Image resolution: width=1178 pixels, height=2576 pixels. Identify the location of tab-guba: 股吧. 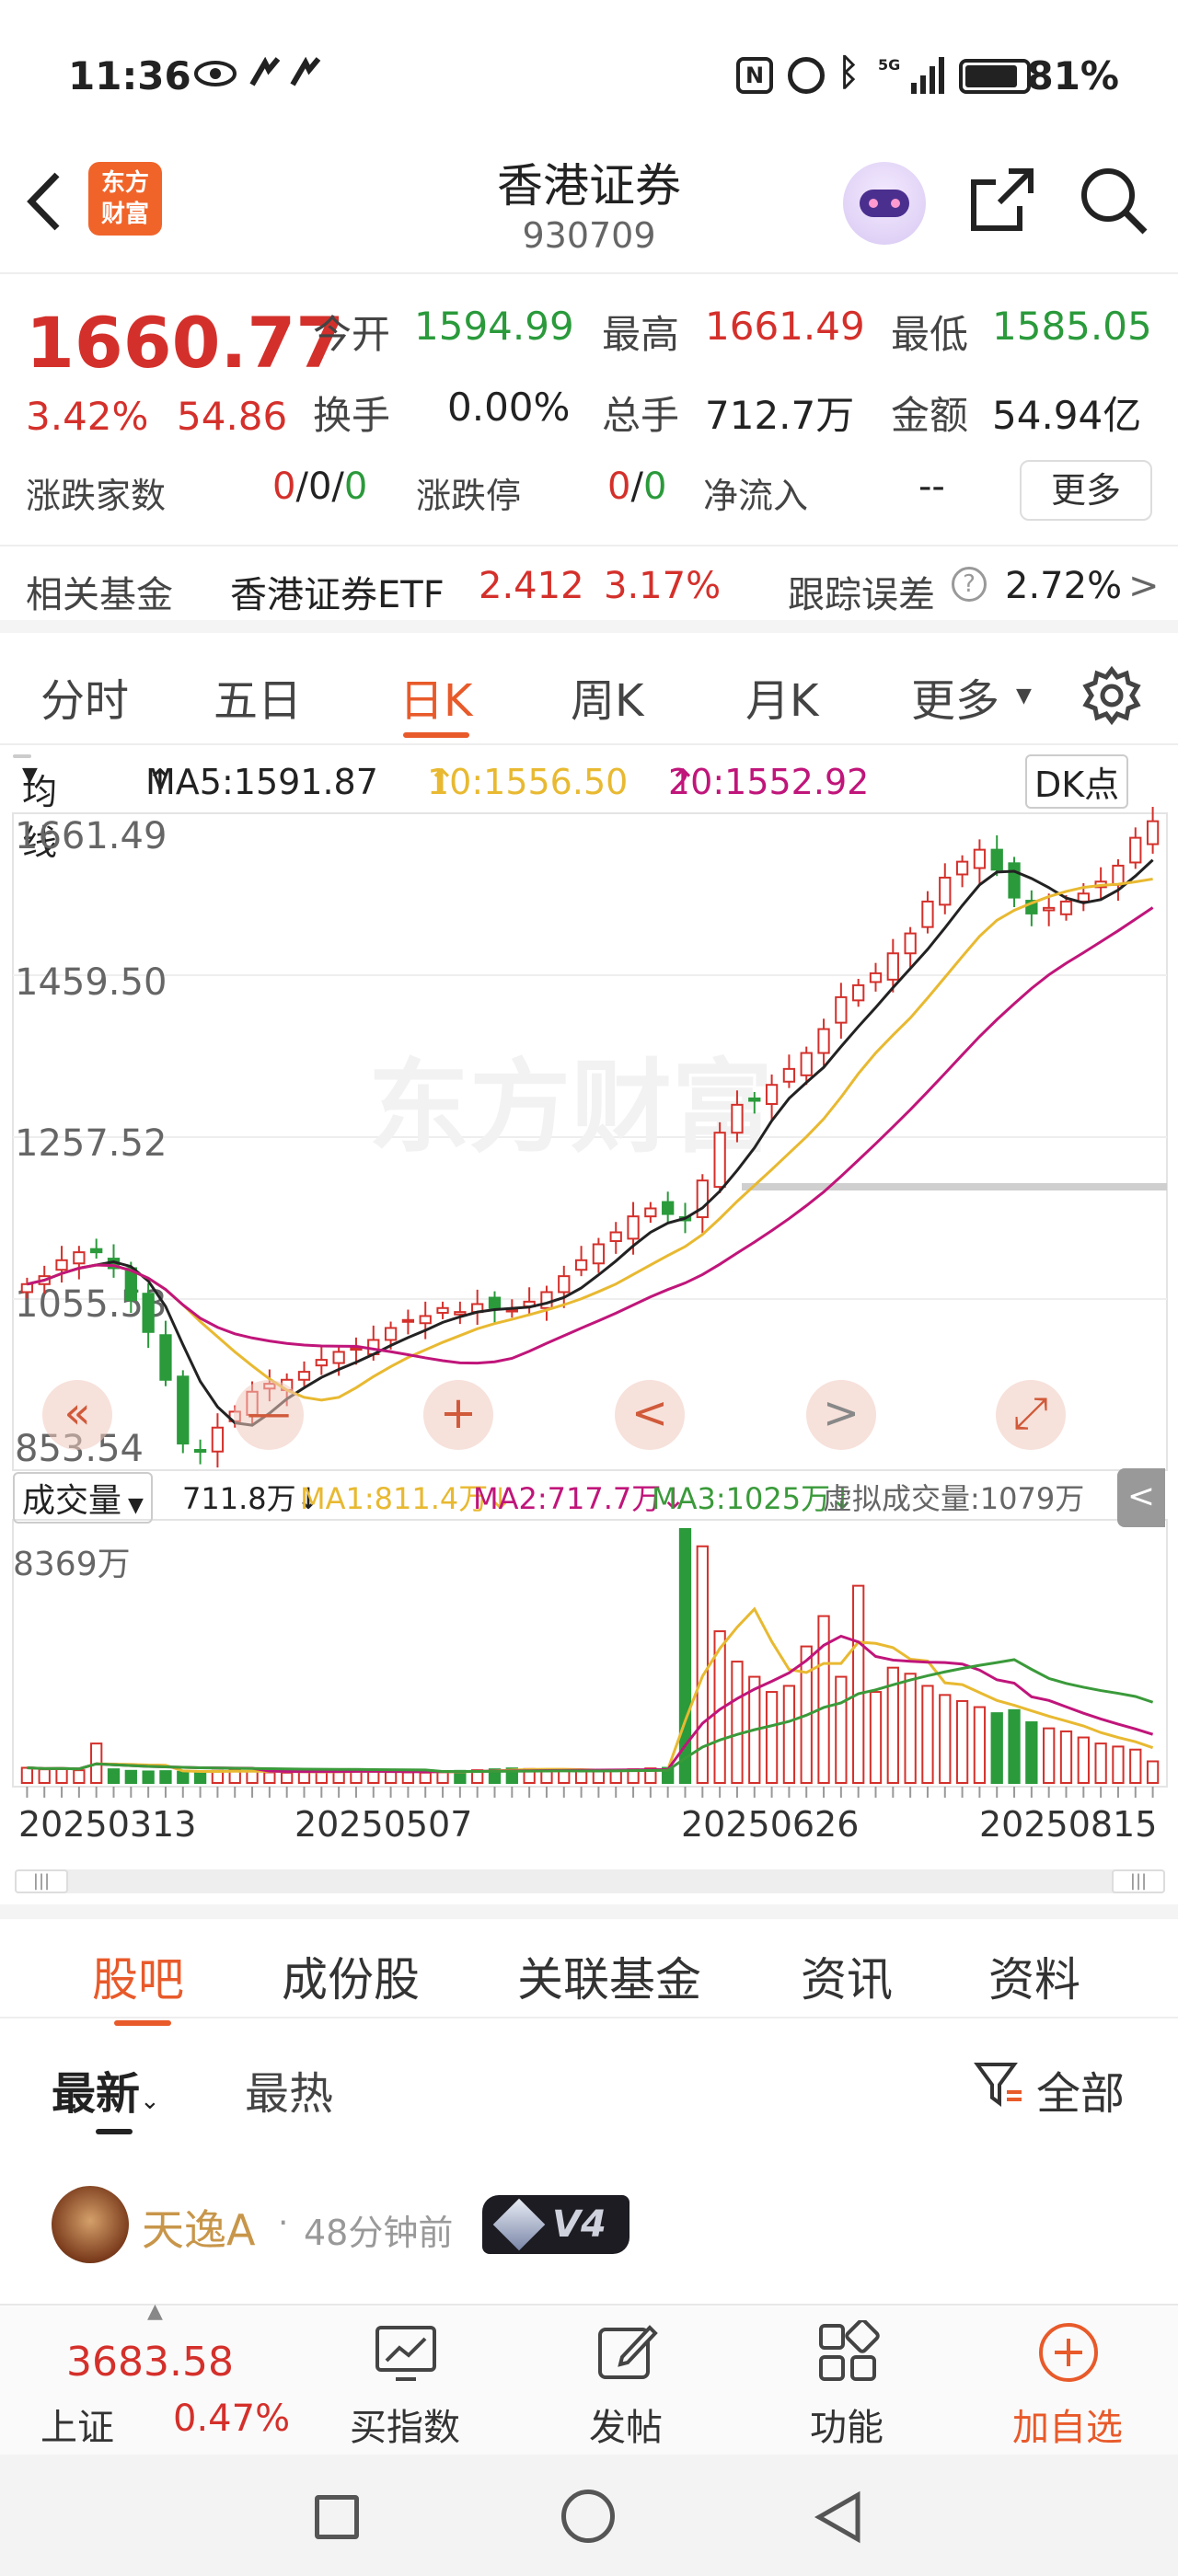
(138, 1976).